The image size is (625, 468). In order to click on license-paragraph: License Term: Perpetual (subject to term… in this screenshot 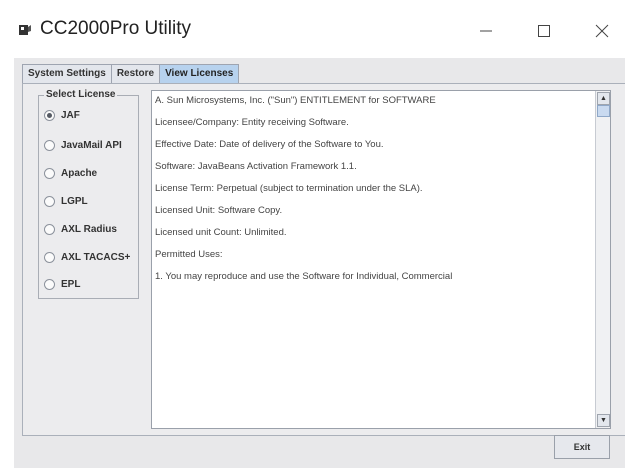, I will do `click(289, 188)`.